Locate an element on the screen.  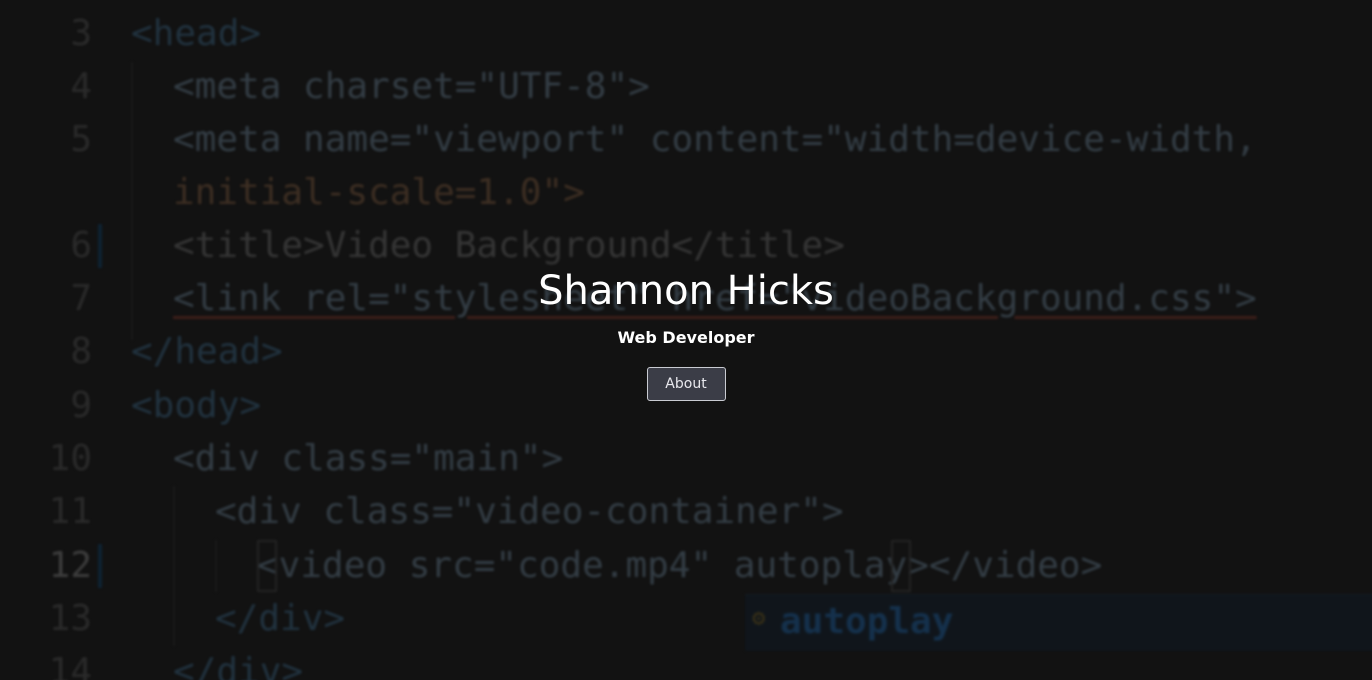
about-button: About is located at coordinates (686, 384).